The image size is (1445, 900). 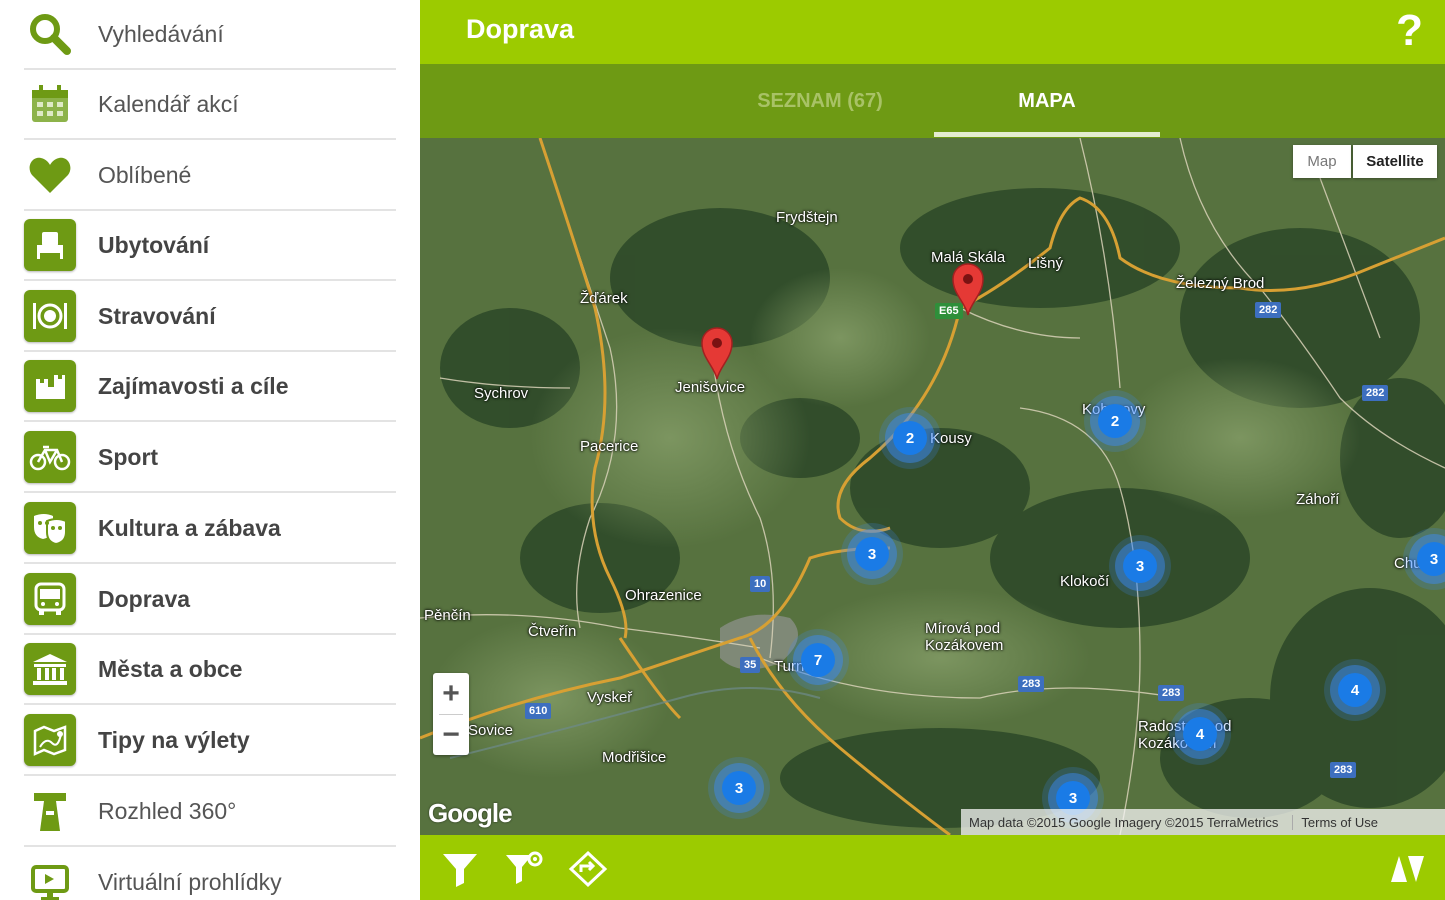 What do you see at coordinates (1395, 161) in the screenshot?
I see `map-type-satellite-button: Satellite` at bounding box center [1395, 161].